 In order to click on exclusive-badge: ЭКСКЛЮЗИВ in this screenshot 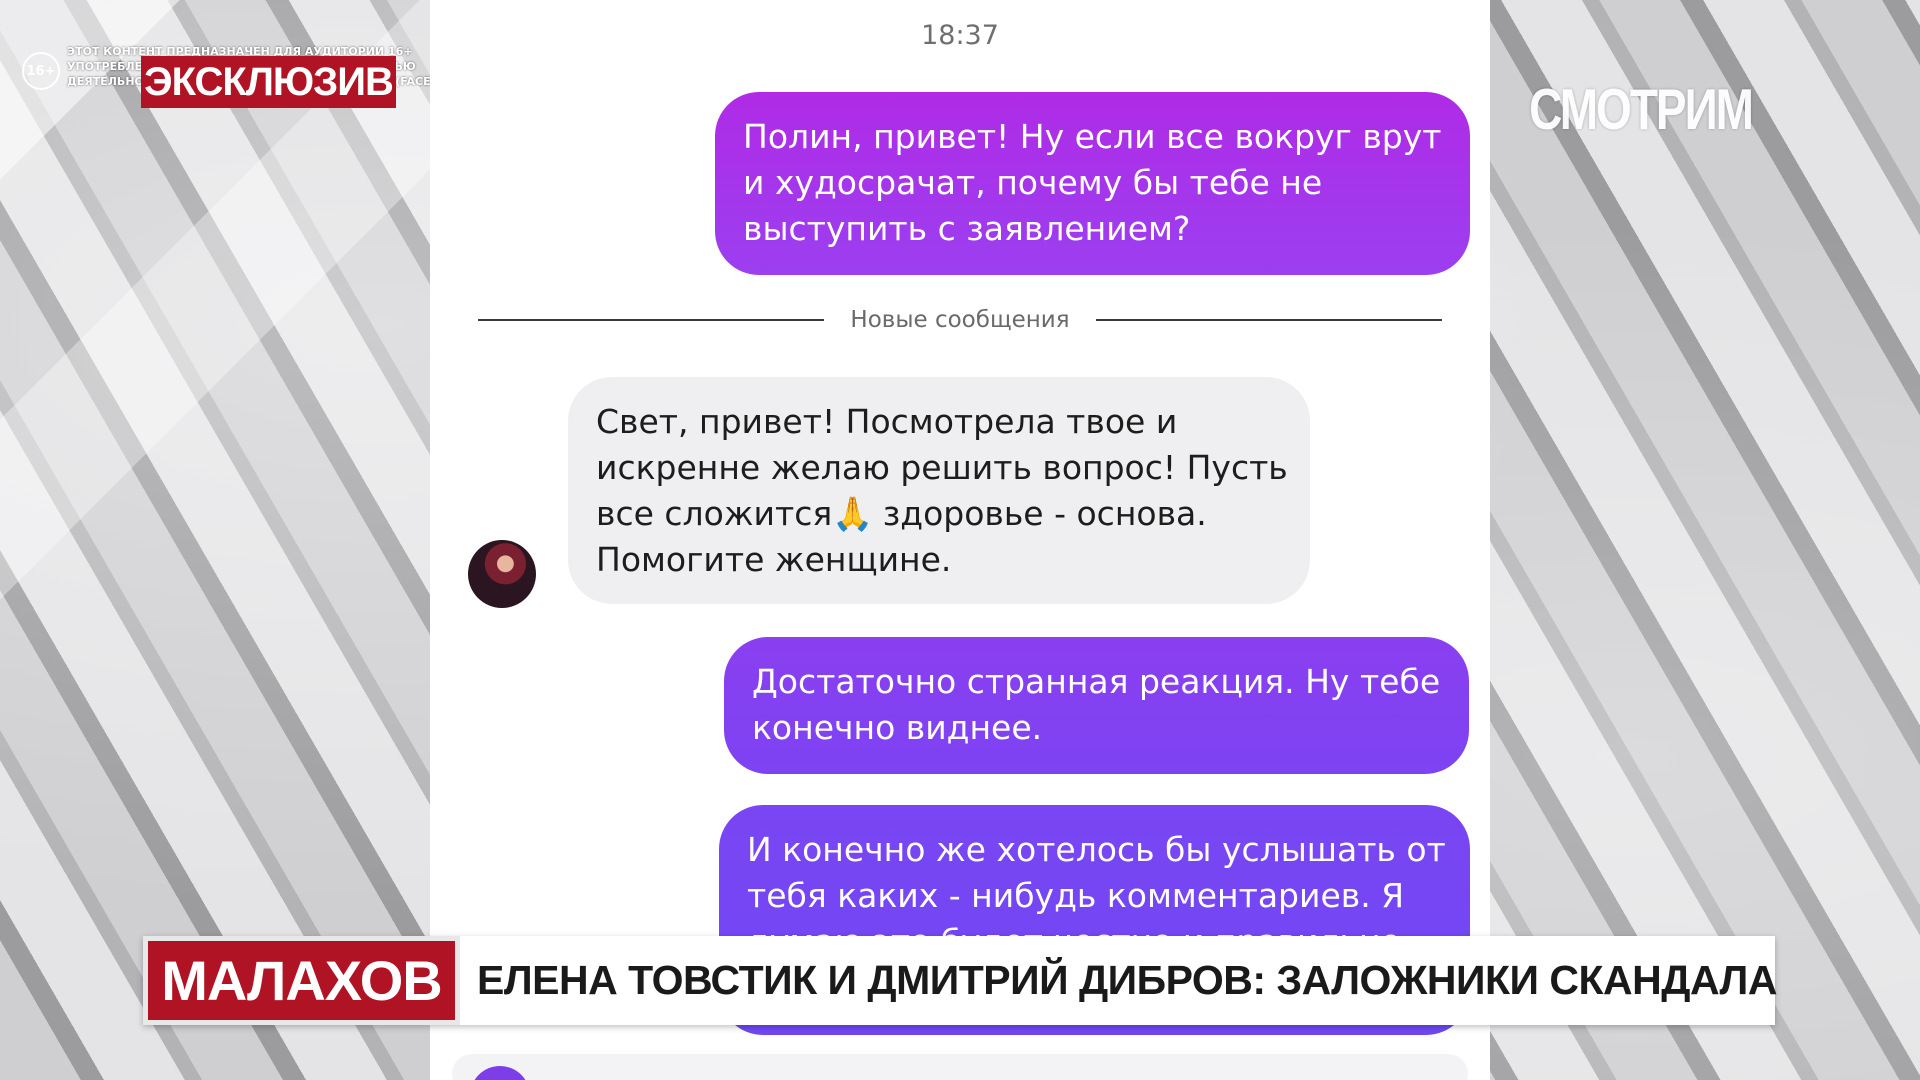, I will do `click(268, 82)`.